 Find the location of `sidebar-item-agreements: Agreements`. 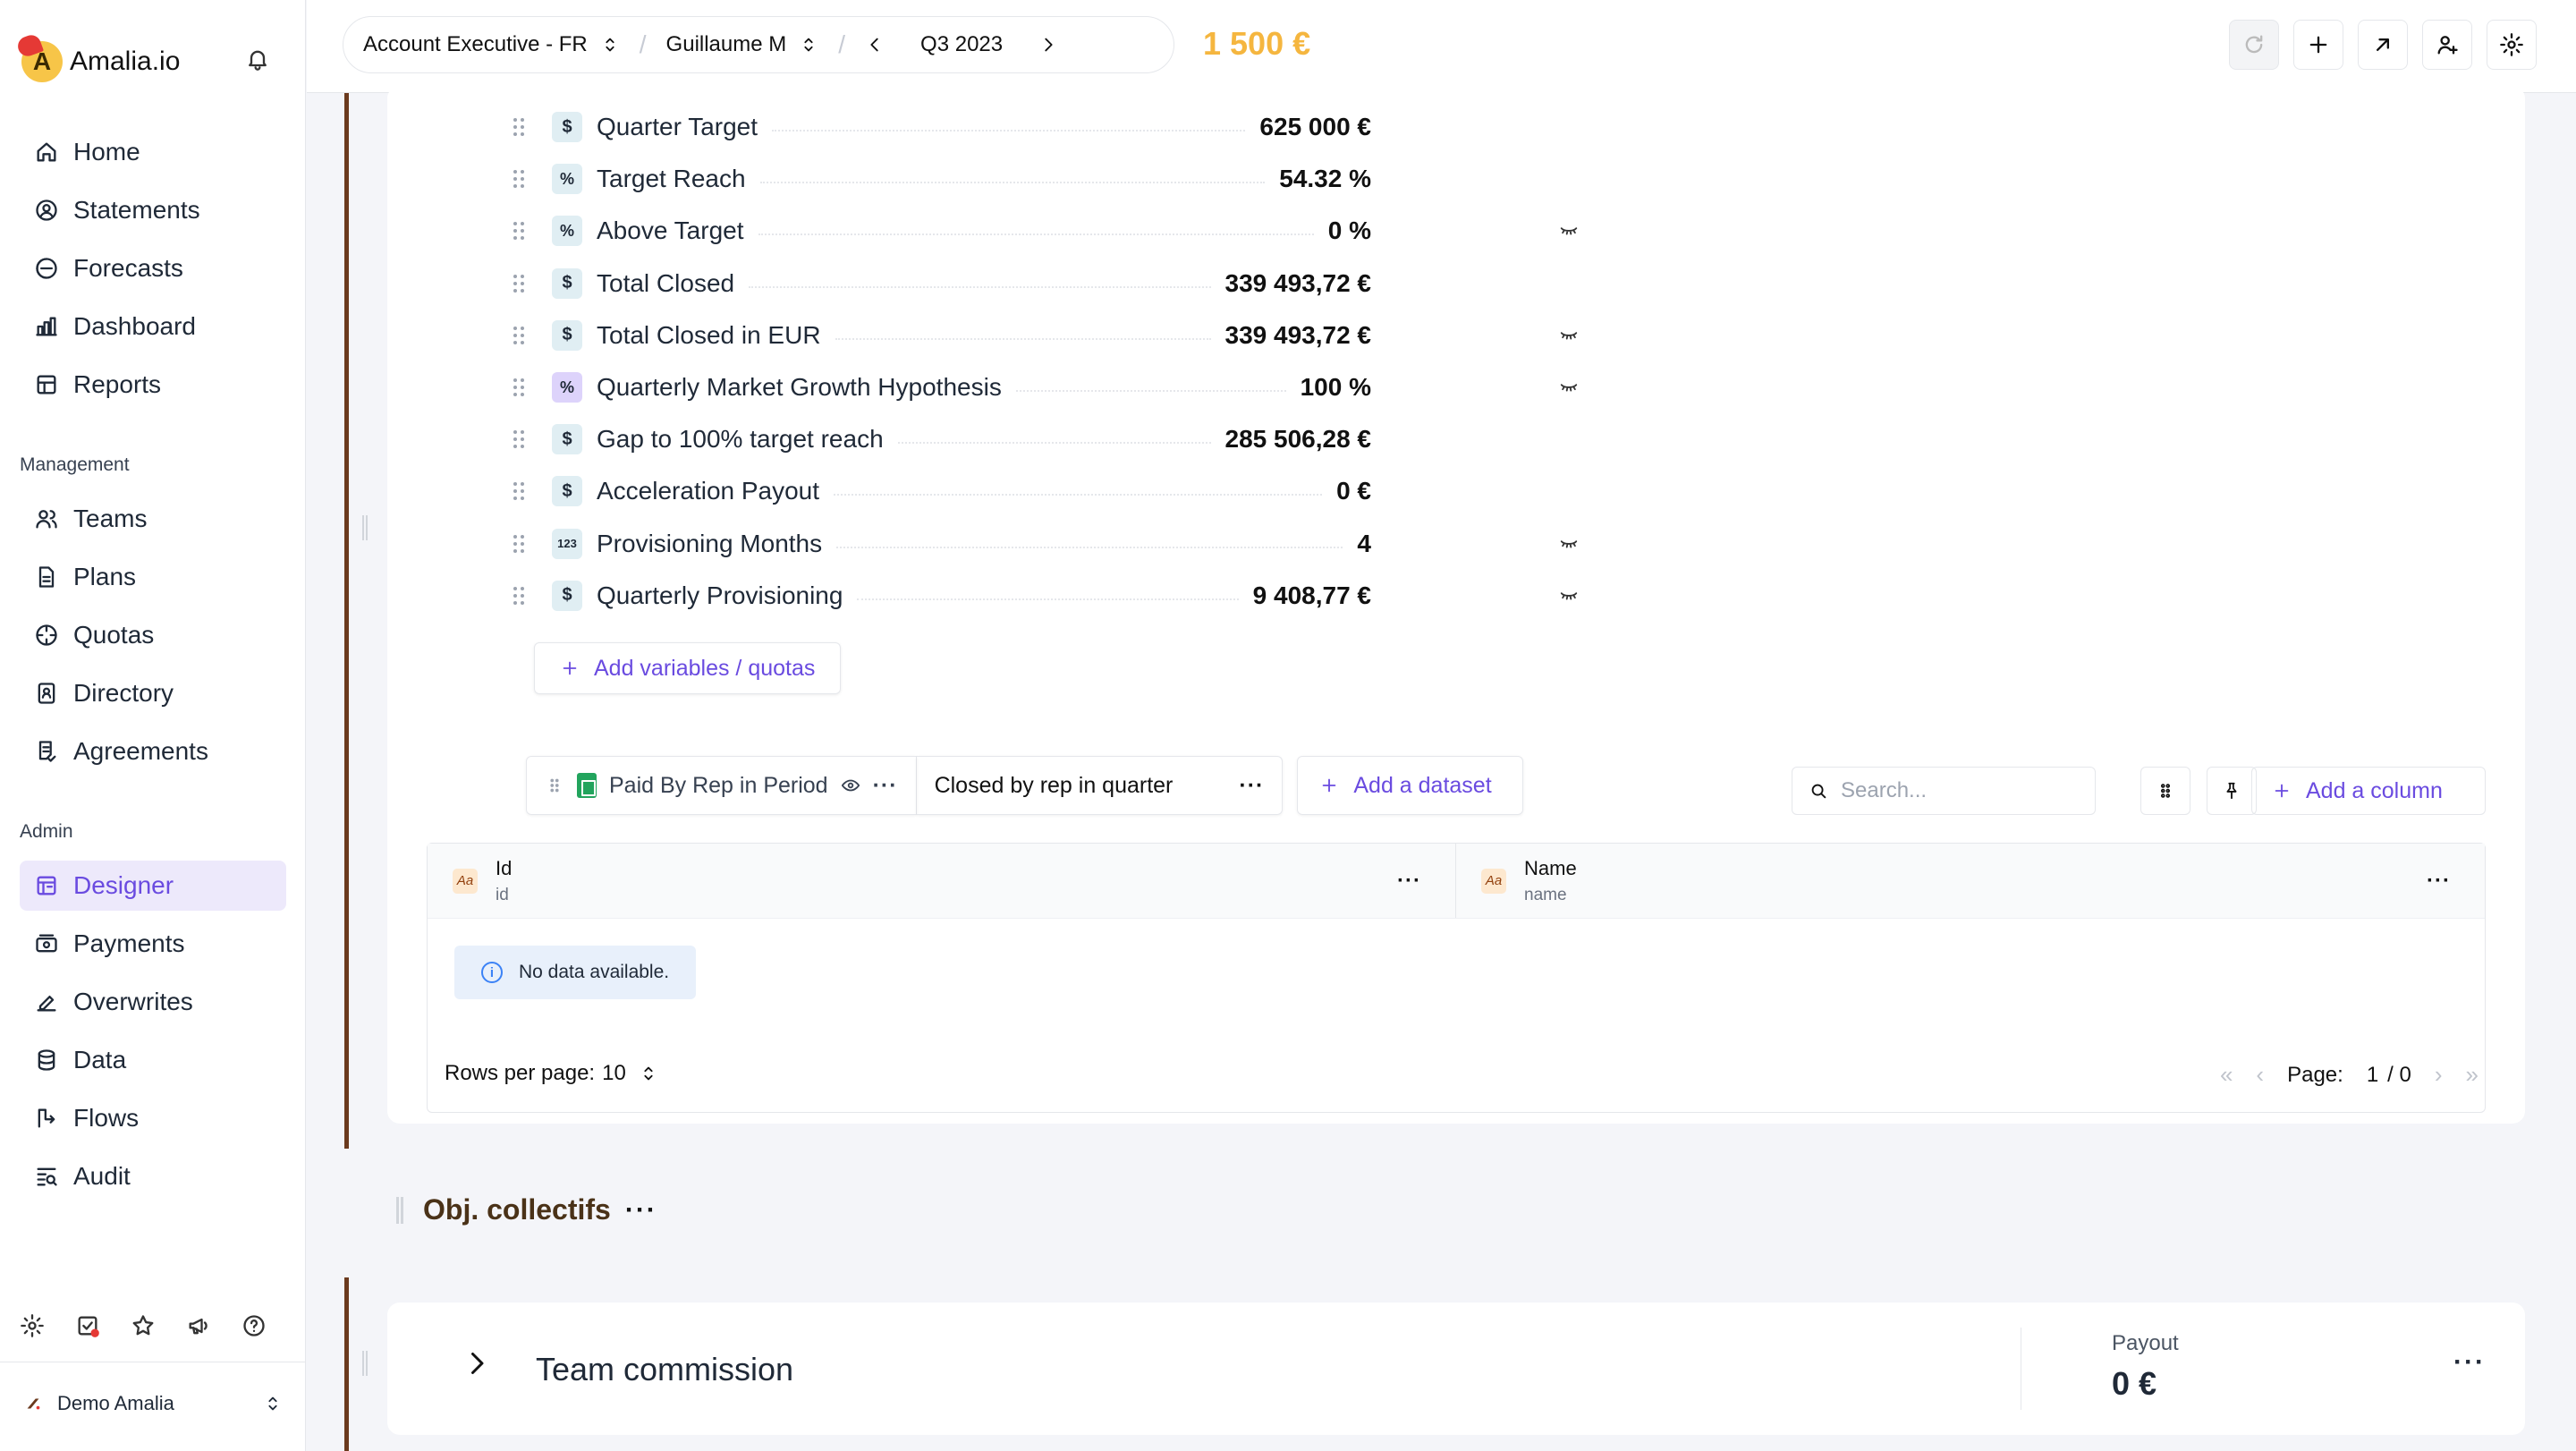

sidebar-item-agreements: Agreements is located at coordinates (153, 751).